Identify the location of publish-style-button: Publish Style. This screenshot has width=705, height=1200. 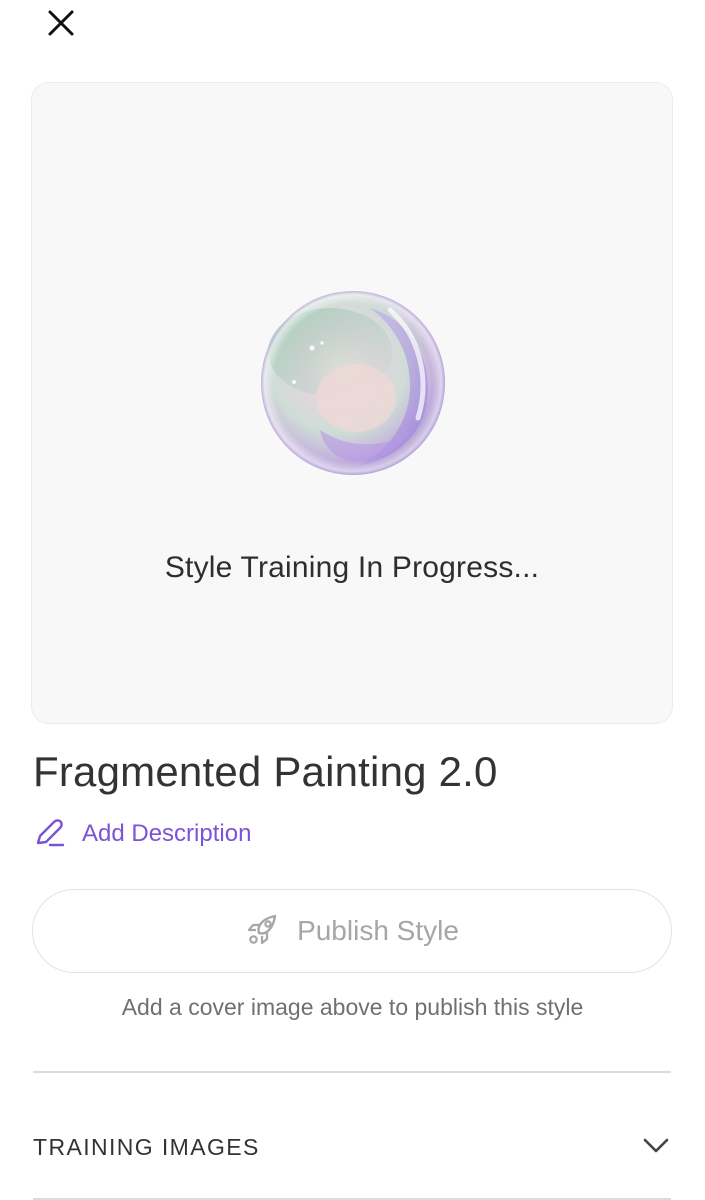
(352, 931).